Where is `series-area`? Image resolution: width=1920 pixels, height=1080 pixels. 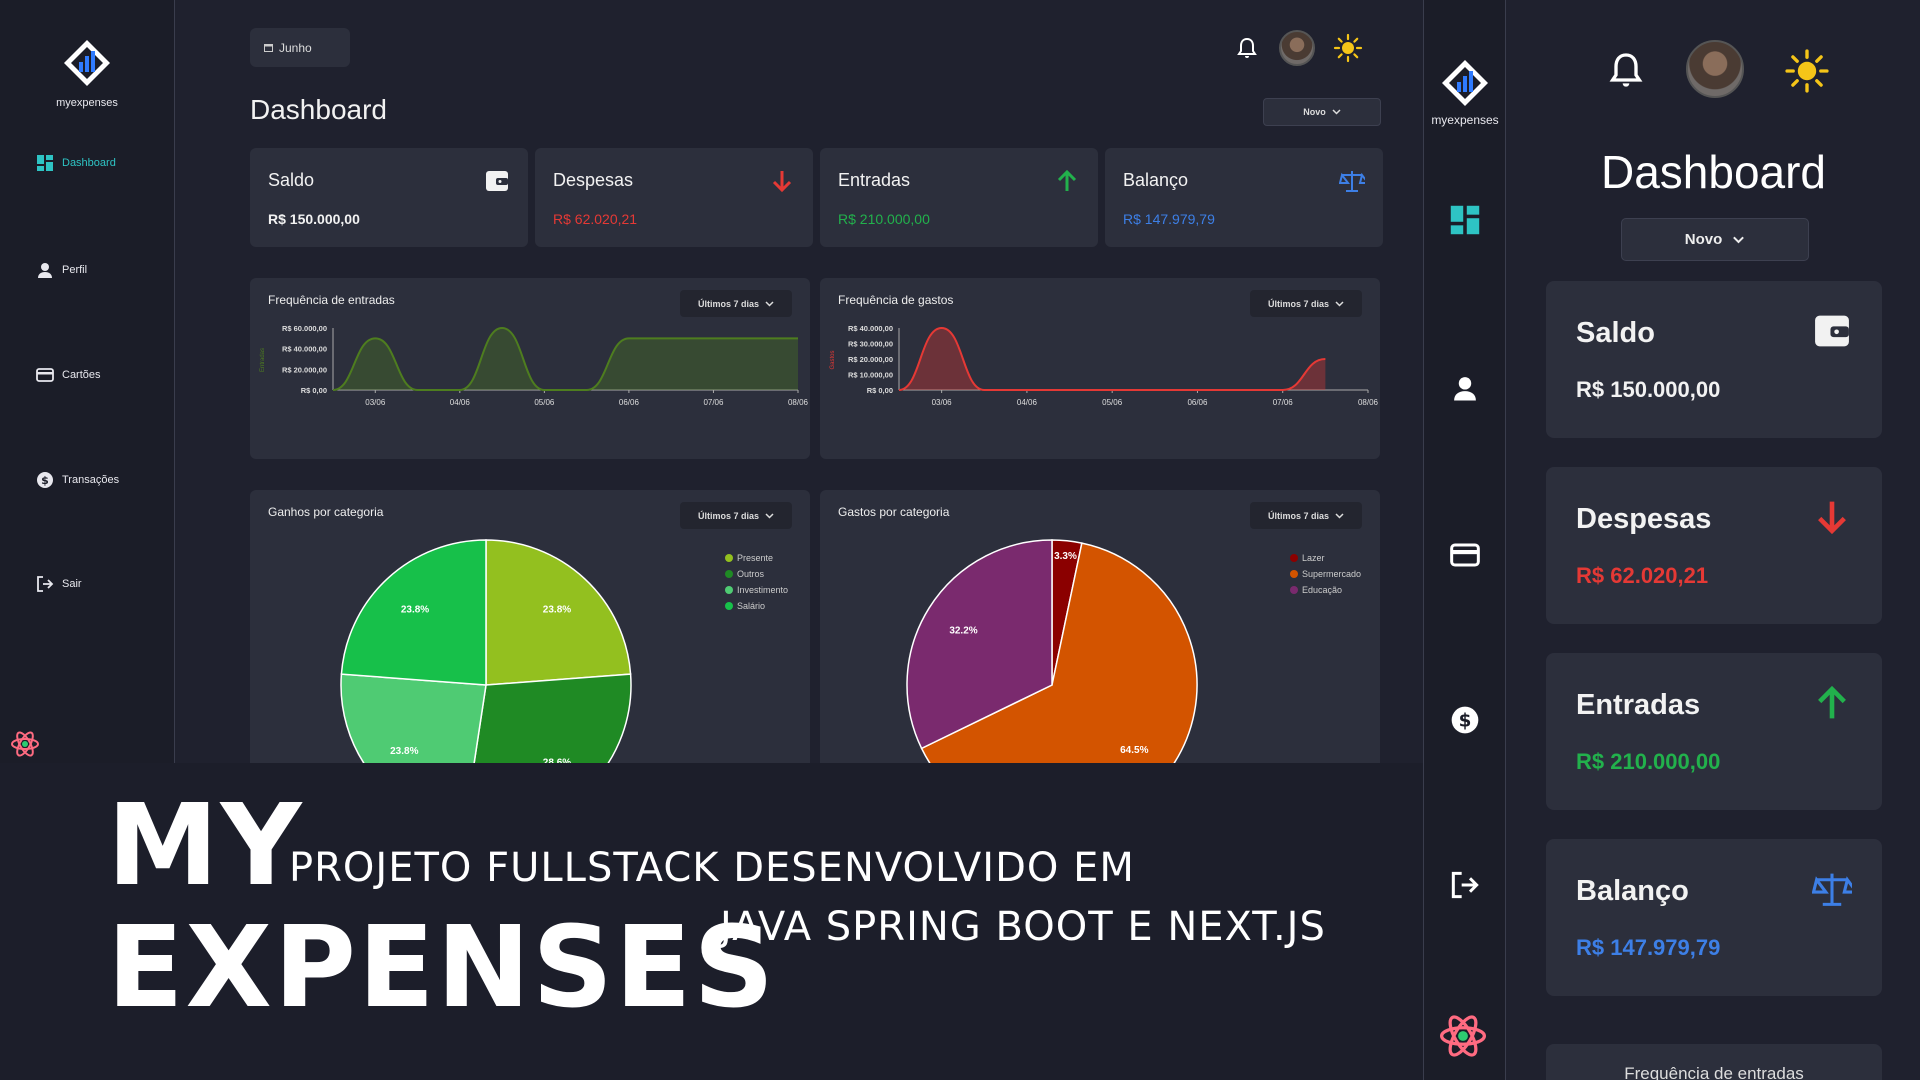
series-area is located at coordinates (565, 359).